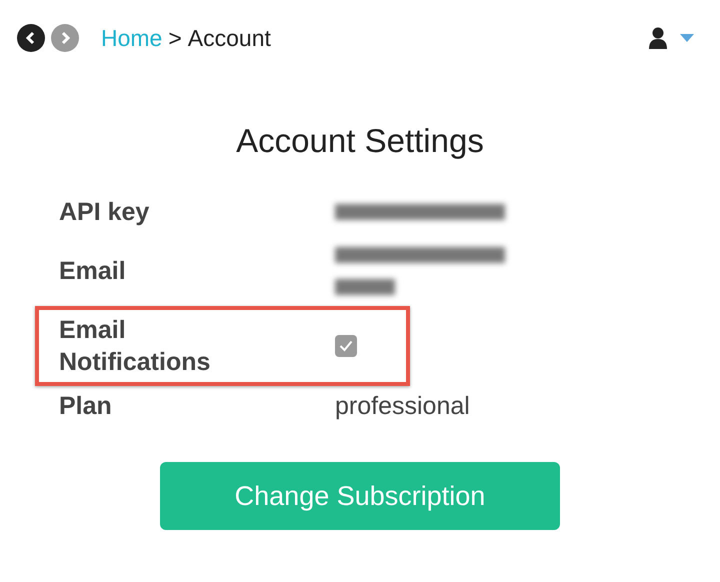 The image size is (720, 582). I want to click on checkmark-icon, so click(346, 346).